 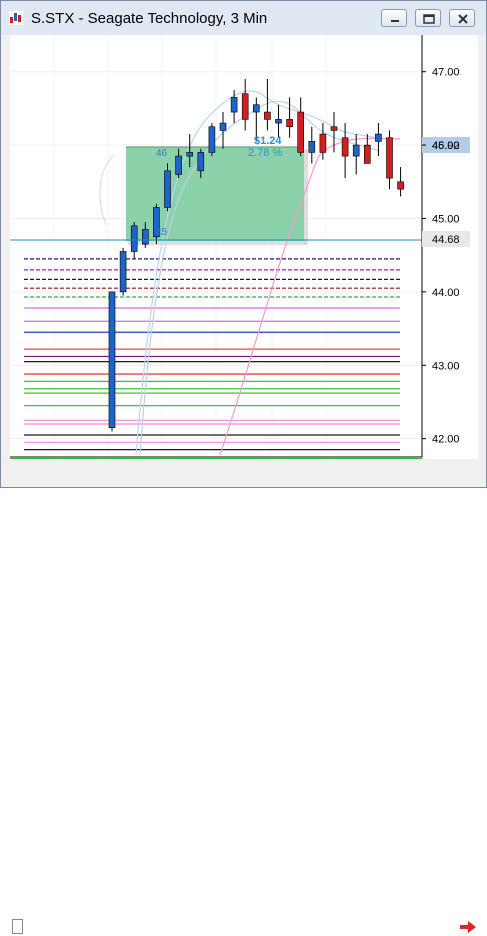 What do you see at coordinates (446, 293) in the screenshot?
I see `y-tick-label: 44.00` at bounding box center [446, 293].